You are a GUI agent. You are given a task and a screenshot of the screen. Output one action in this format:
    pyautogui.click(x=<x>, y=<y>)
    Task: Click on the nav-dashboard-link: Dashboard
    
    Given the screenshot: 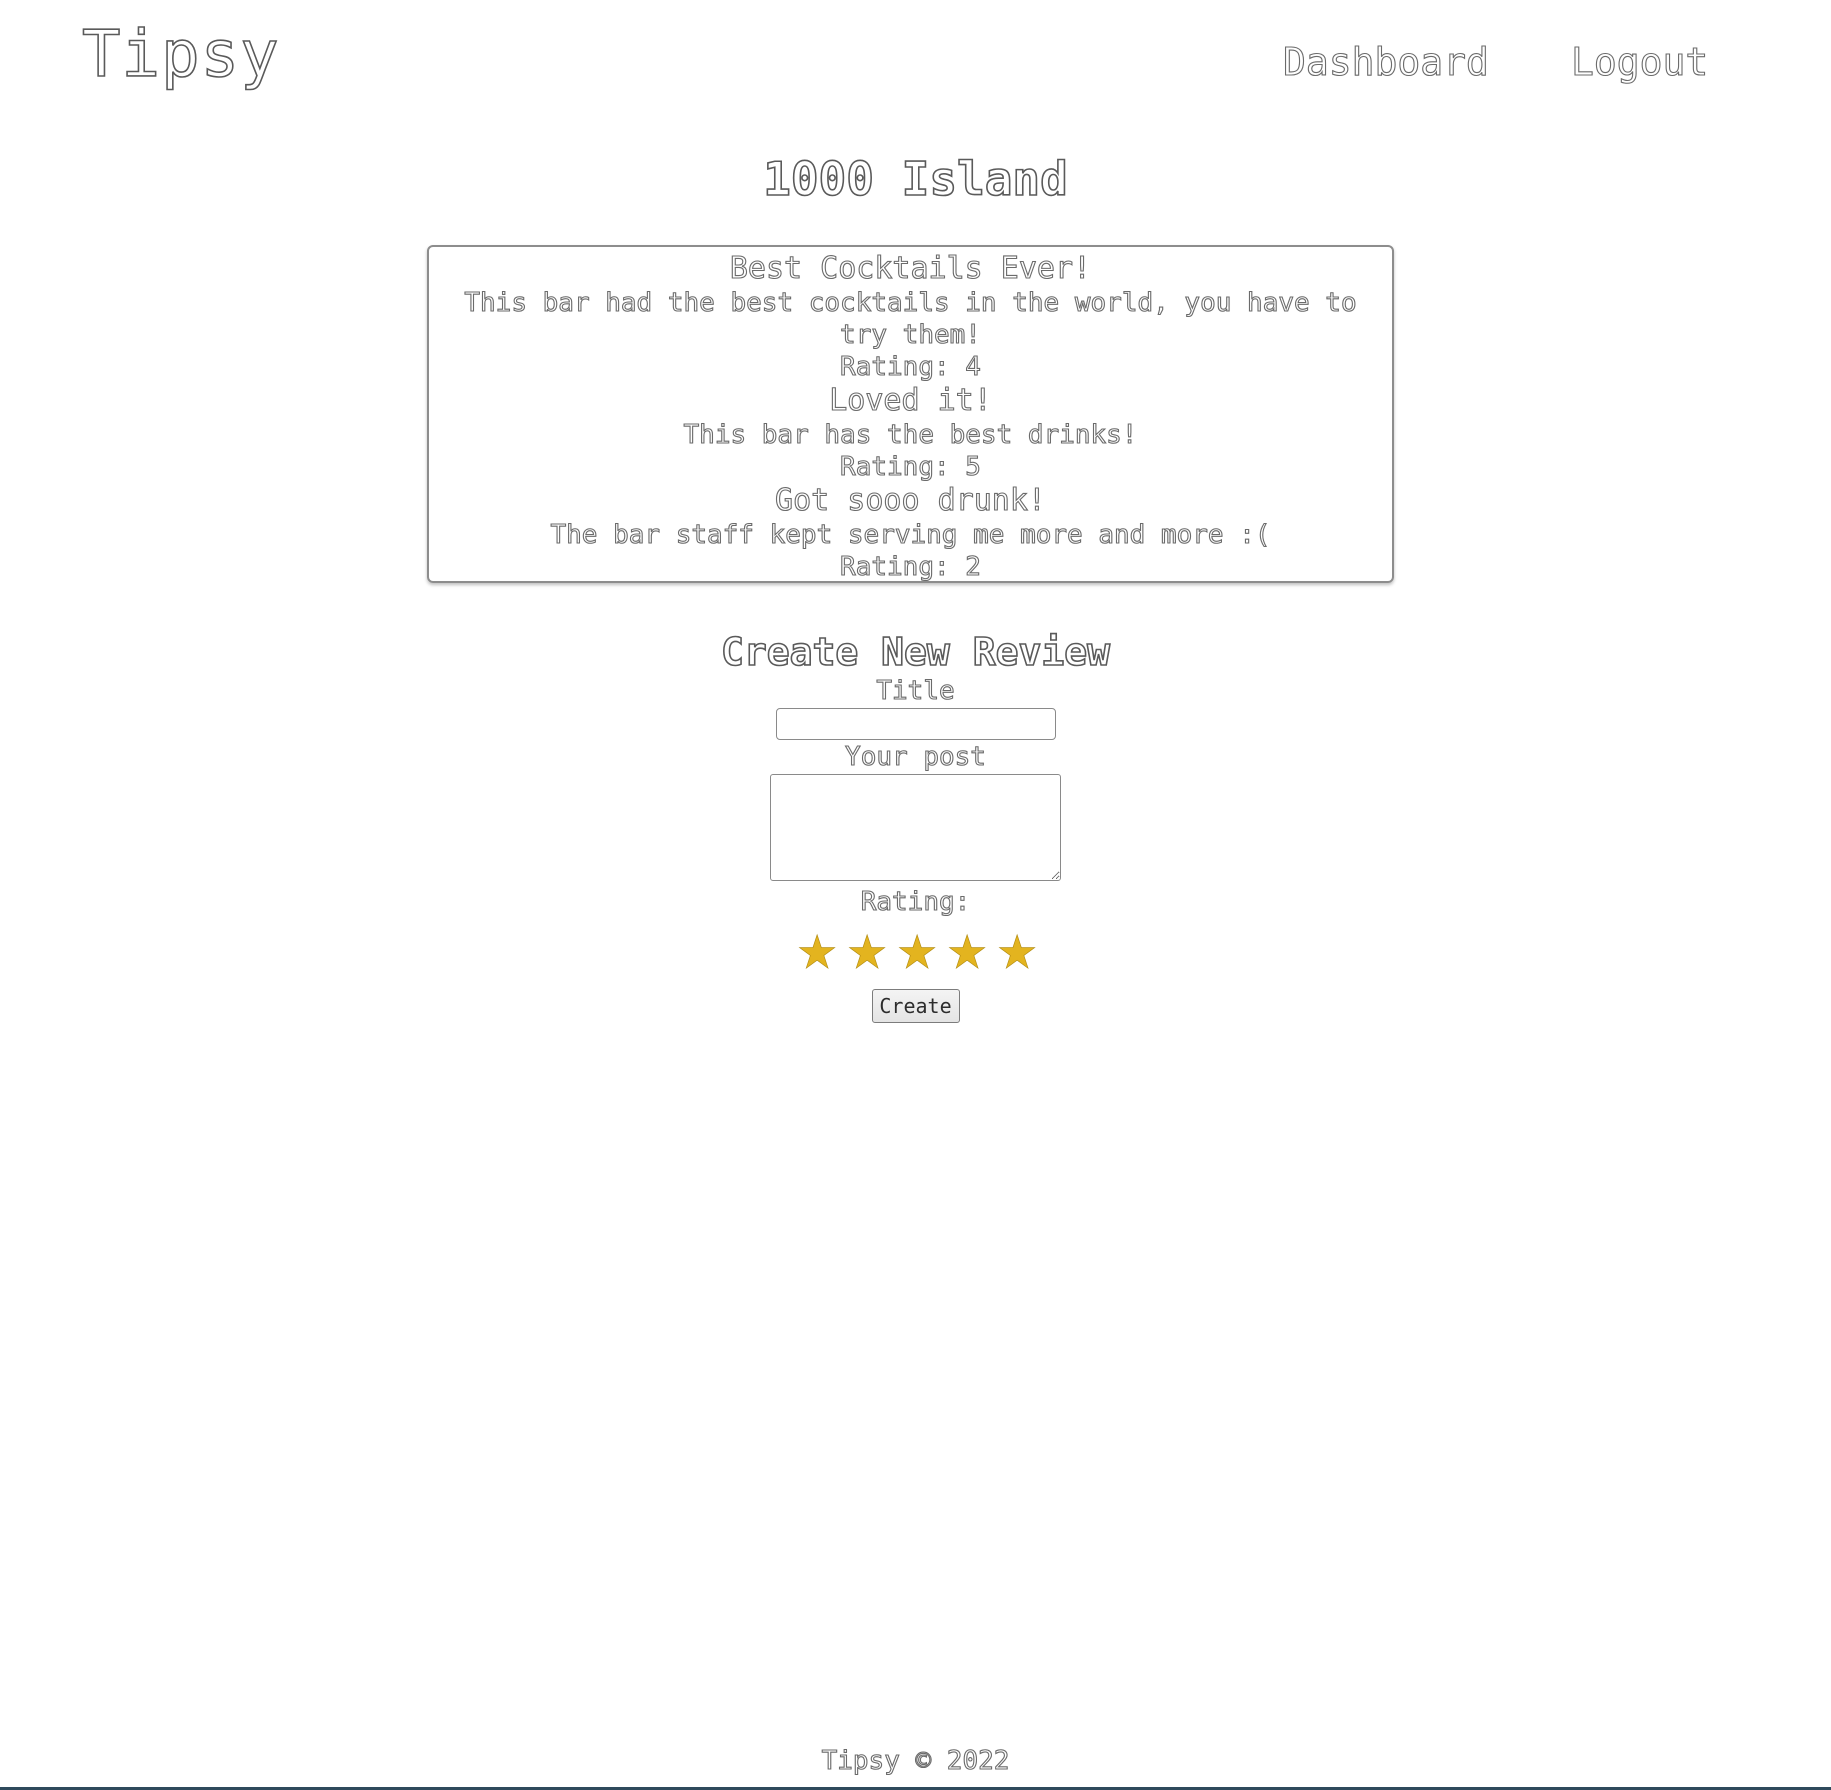 What is the action you would take?
    pyautogui.click(x=1385, y=61)
    